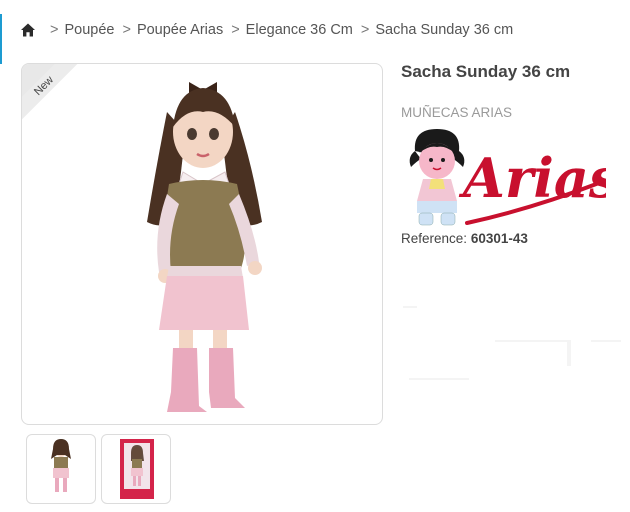 The image size is (630, 512). I want to click on product-thumbnail, so click(61, 469).